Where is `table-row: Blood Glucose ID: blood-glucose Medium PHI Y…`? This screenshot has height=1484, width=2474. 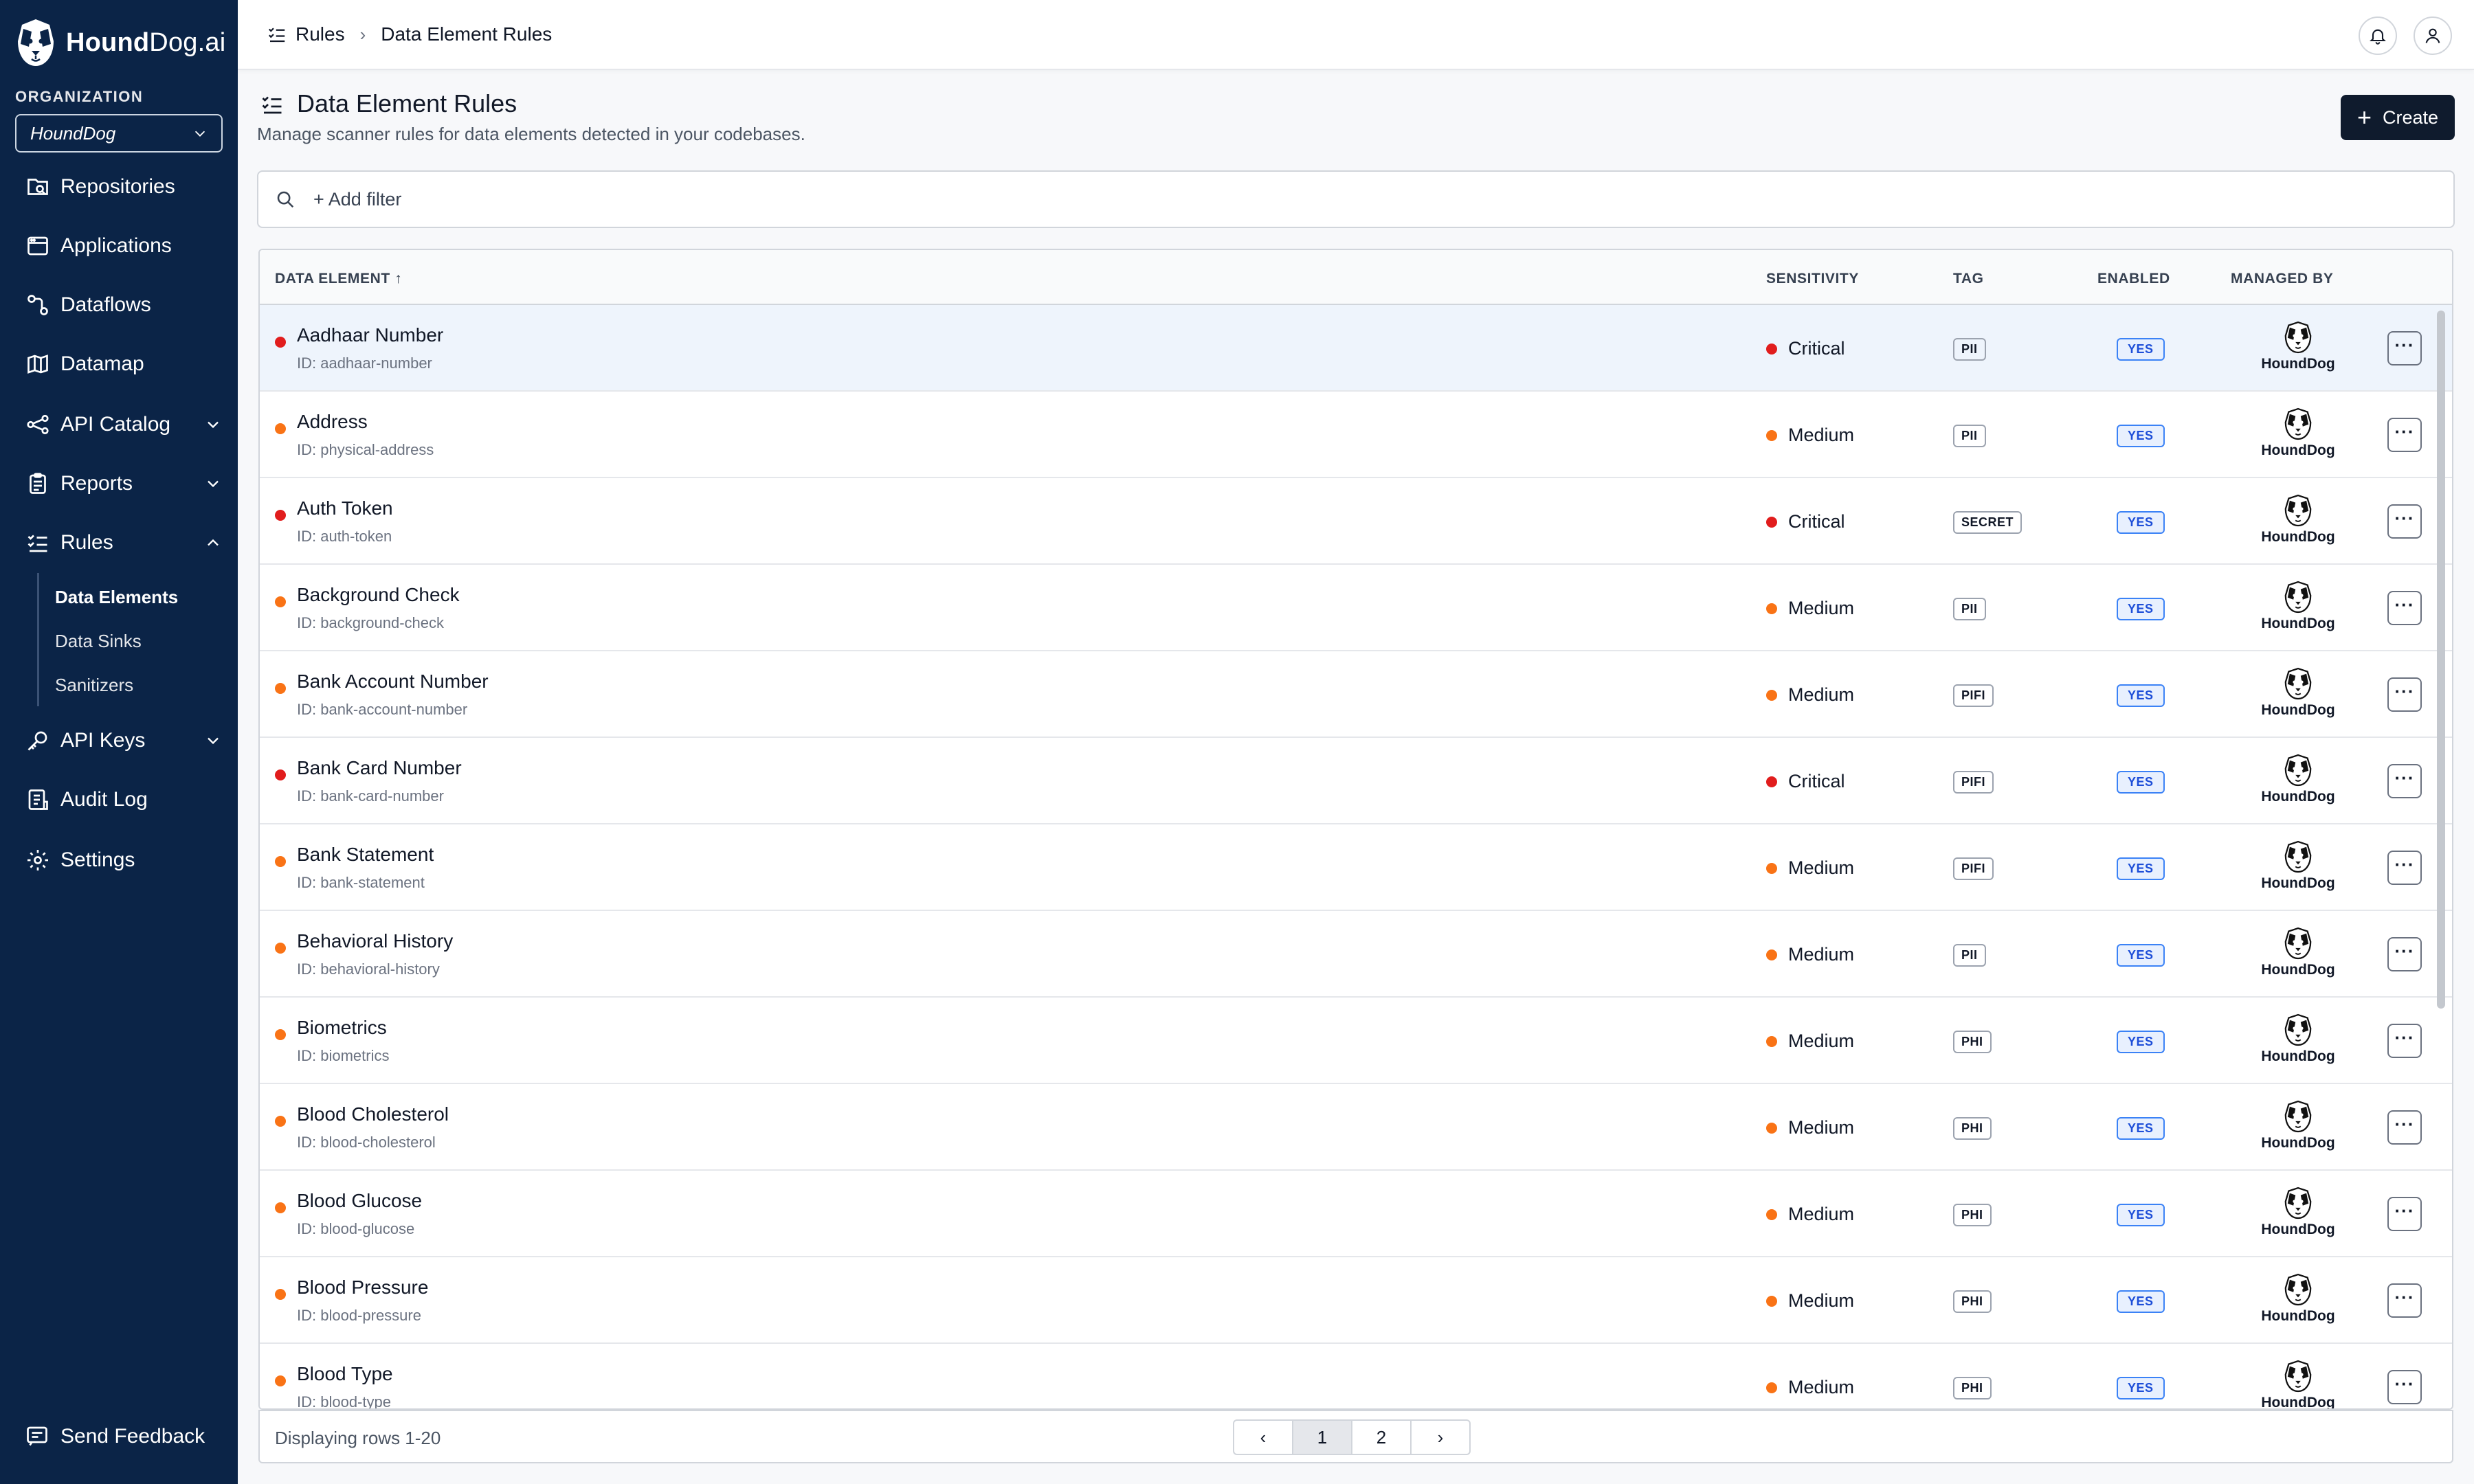
table-row: Blood Glucose ID: blood-glucose Medium PHI Y… is located at coordinates (1356, 1214).